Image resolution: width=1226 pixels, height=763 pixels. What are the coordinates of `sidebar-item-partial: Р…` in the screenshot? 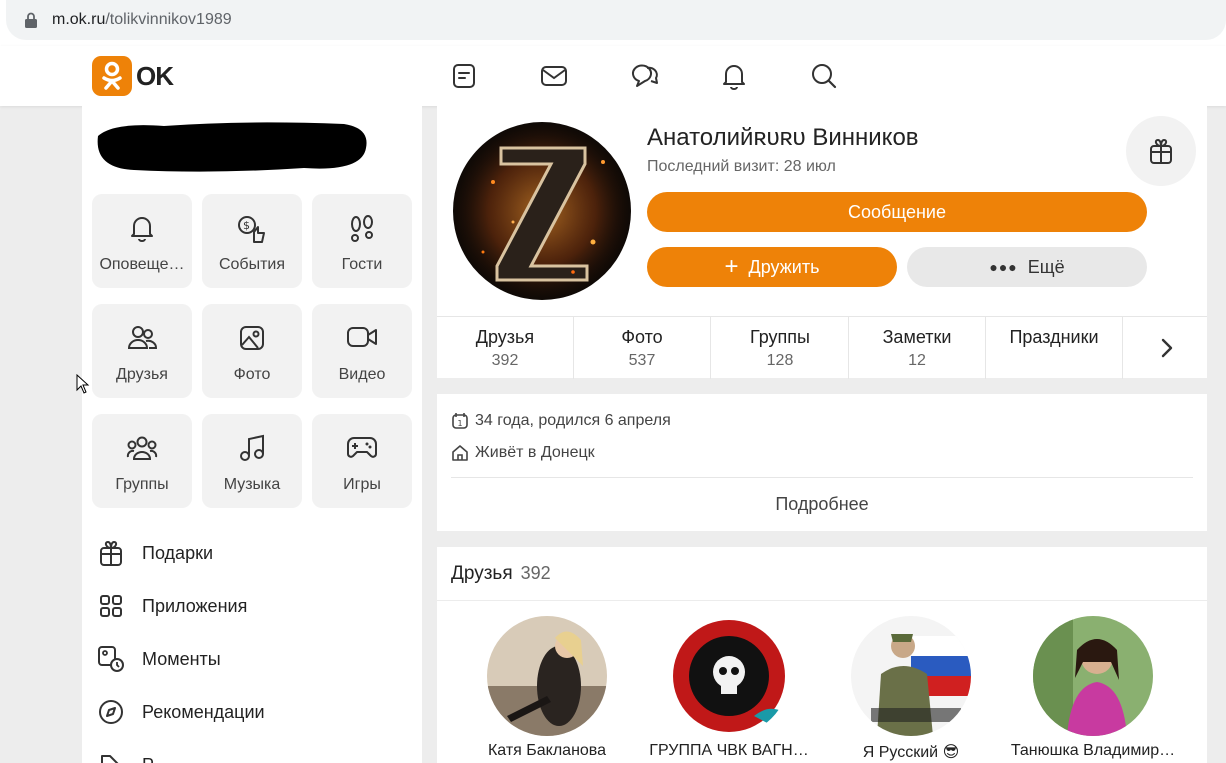 It's located at (134, 755).